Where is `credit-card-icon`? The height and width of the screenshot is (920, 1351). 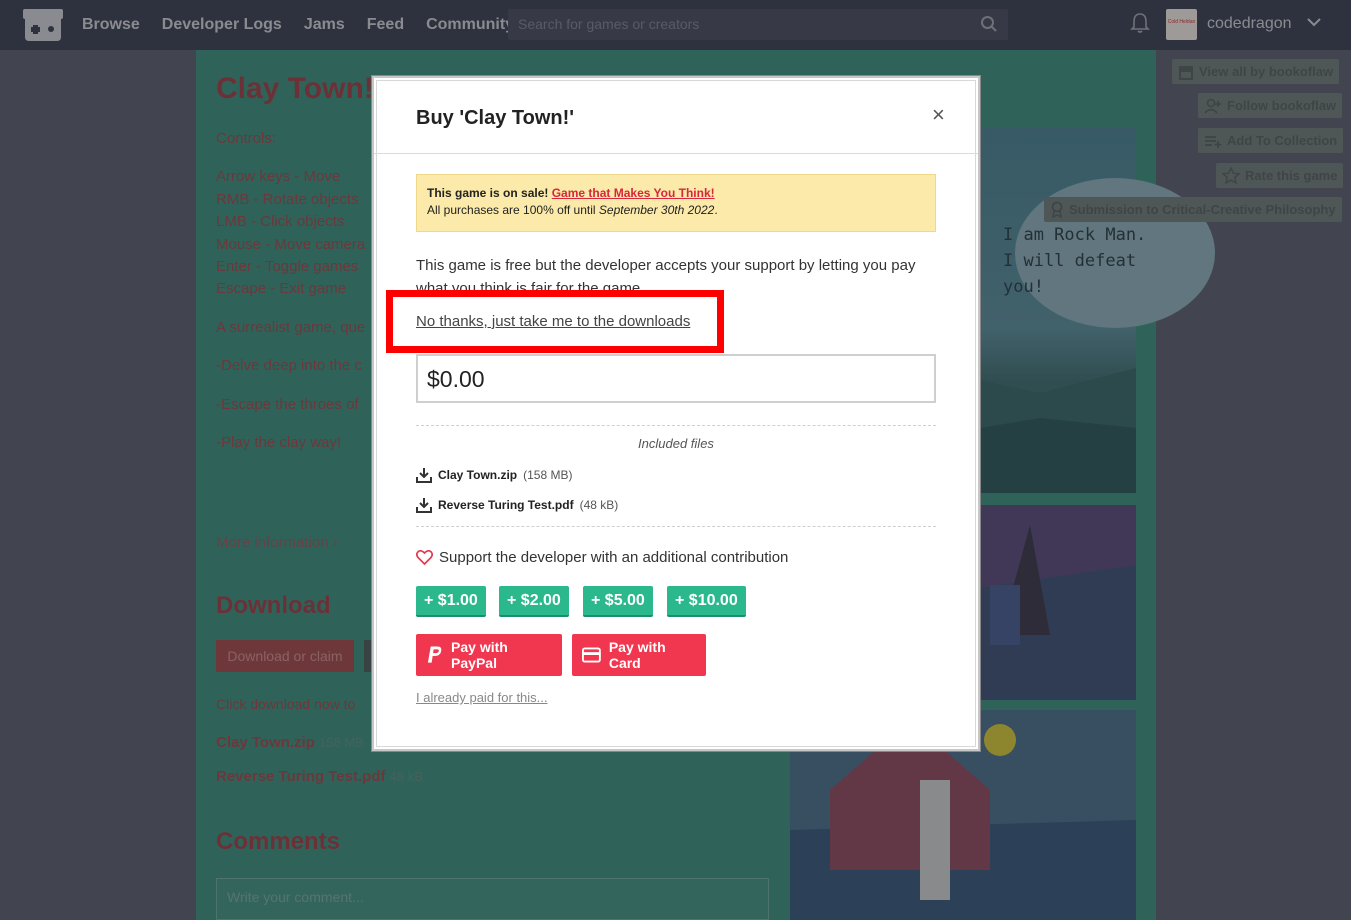 credit-card-icon is located at coordinates (591, 655).